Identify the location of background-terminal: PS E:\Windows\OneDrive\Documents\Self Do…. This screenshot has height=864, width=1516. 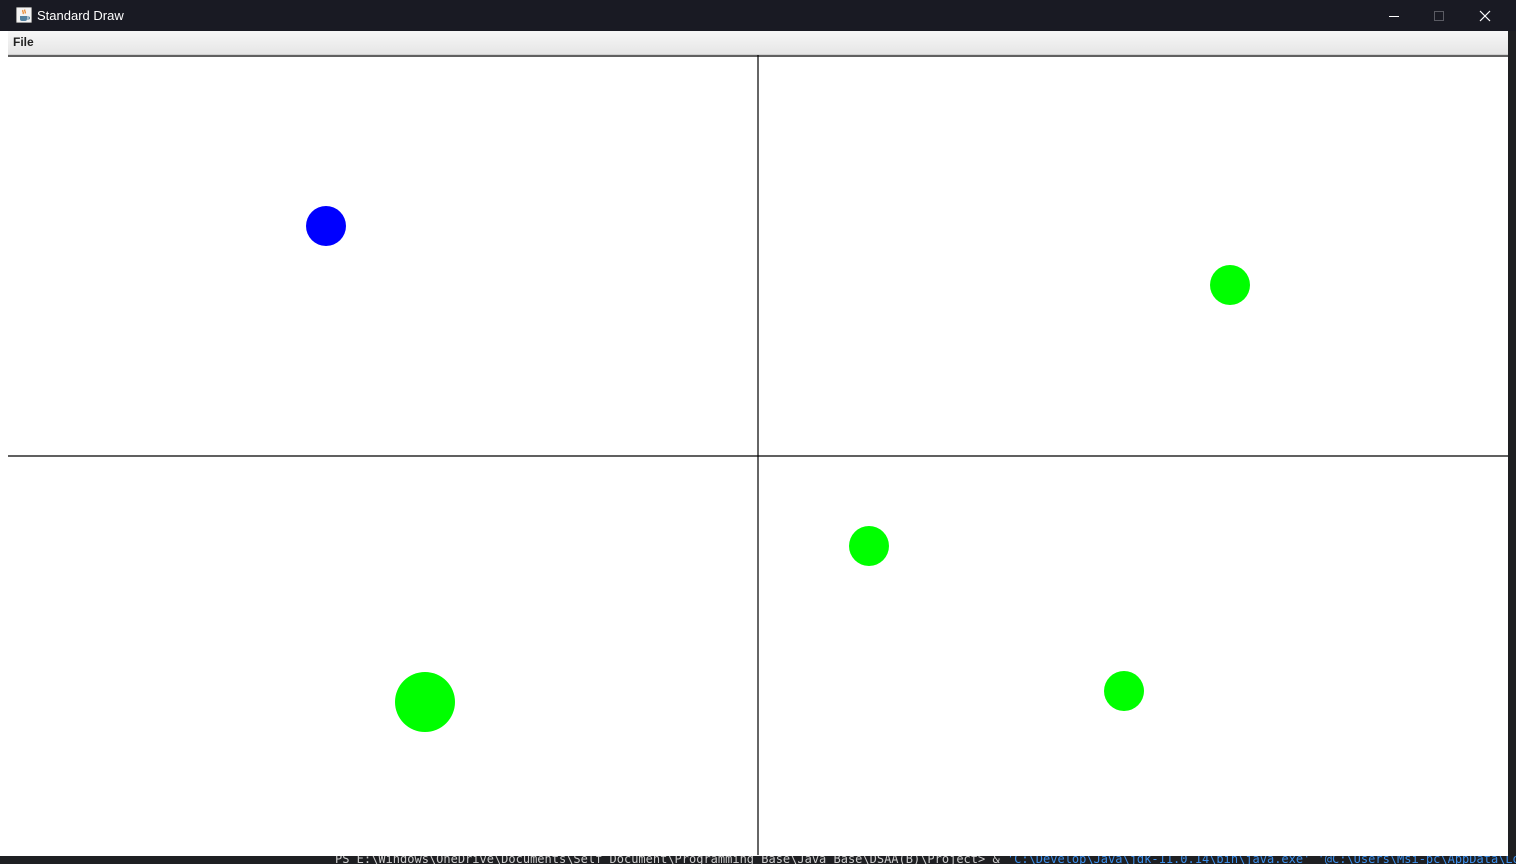
(758, 859).